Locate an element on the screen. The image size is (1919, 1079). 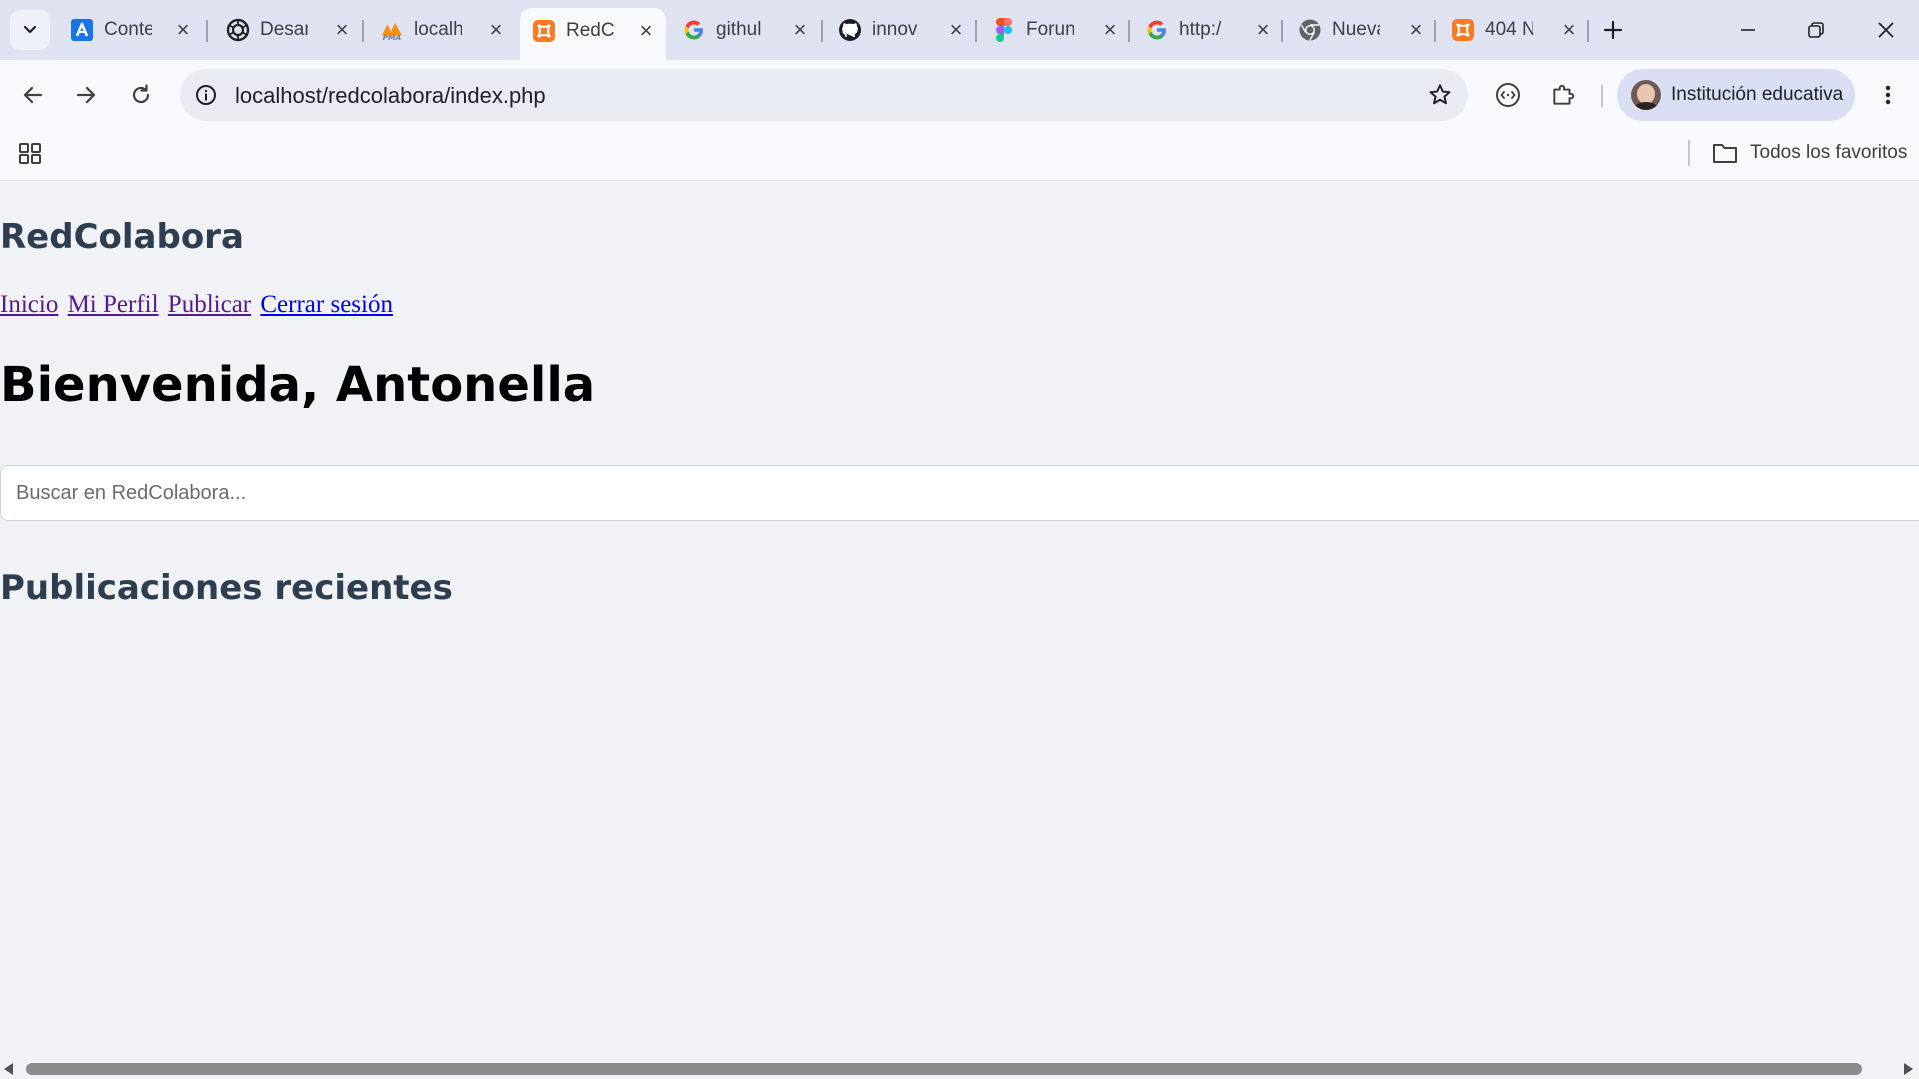
minimize-button is located at coordinates (1748, 30).